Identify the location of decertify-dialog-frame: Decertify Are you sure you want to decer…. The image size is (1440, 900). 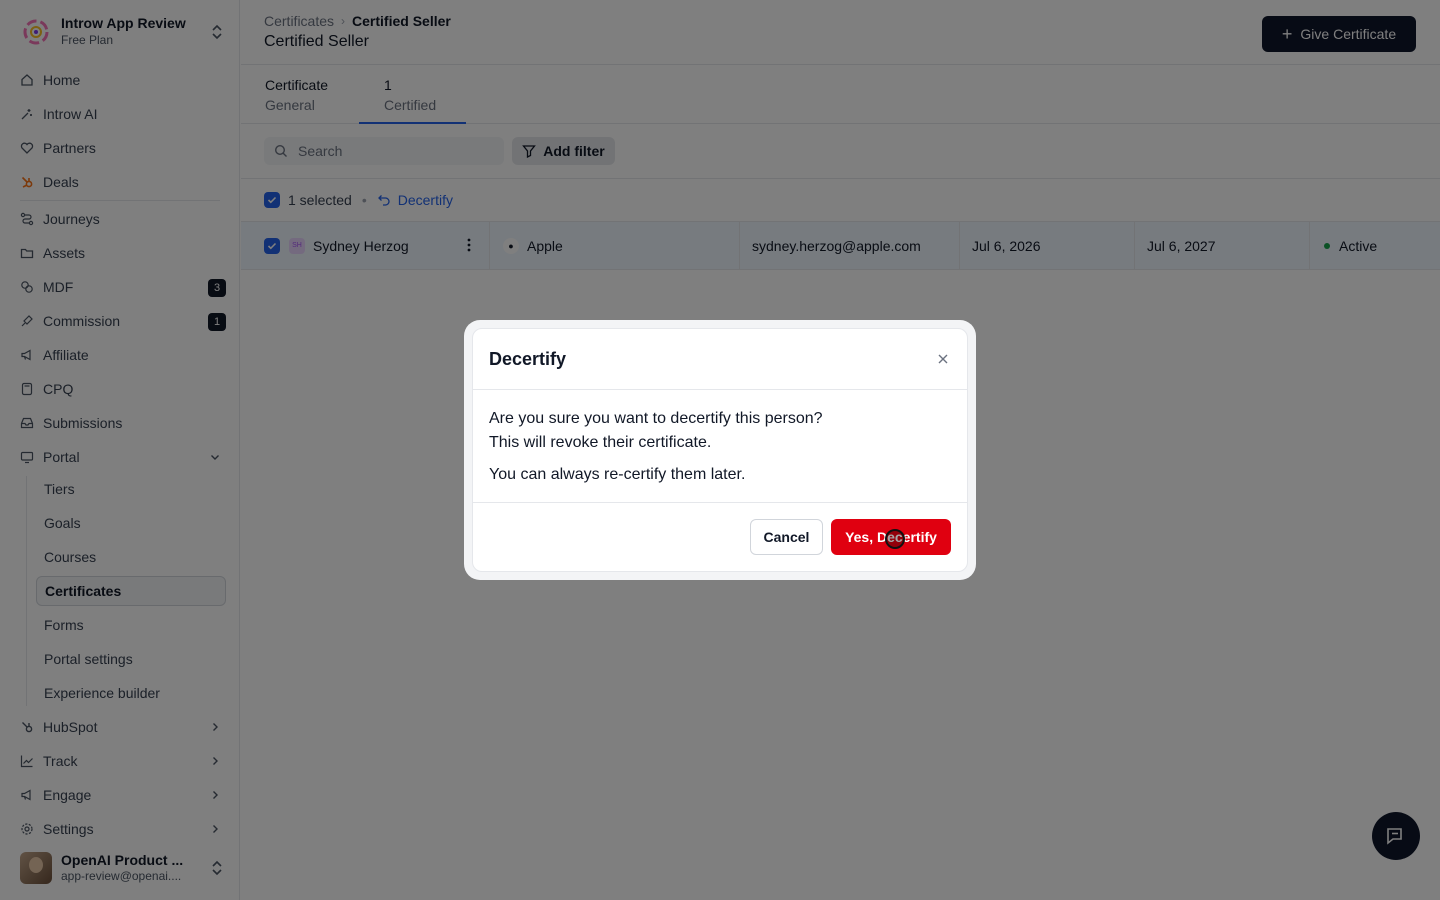
(720, 450).